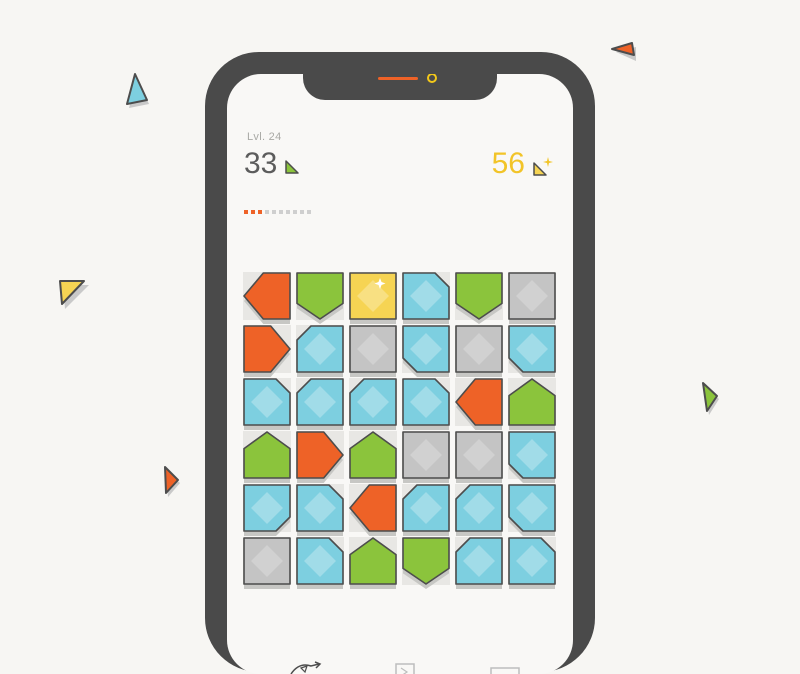 The height and width of the screenshot is (674, 800). What do you see at coordinates (407, 667) in the screenshot?
I see `hint-icon` at bounding box center [407, 667].